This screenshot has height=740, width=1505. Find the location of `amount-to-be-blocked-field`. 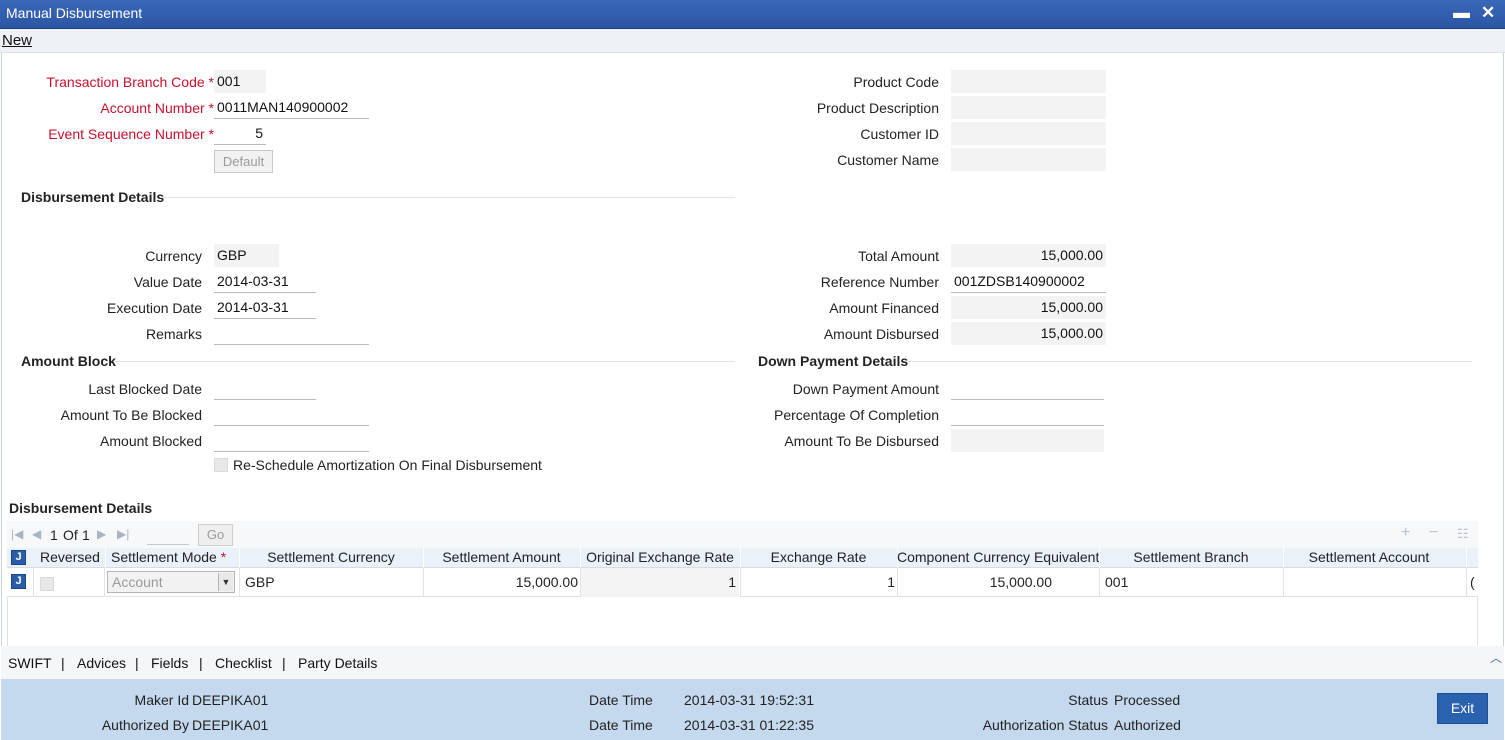

amount-to-be-blocked-field is located at coordinates (291, 414).